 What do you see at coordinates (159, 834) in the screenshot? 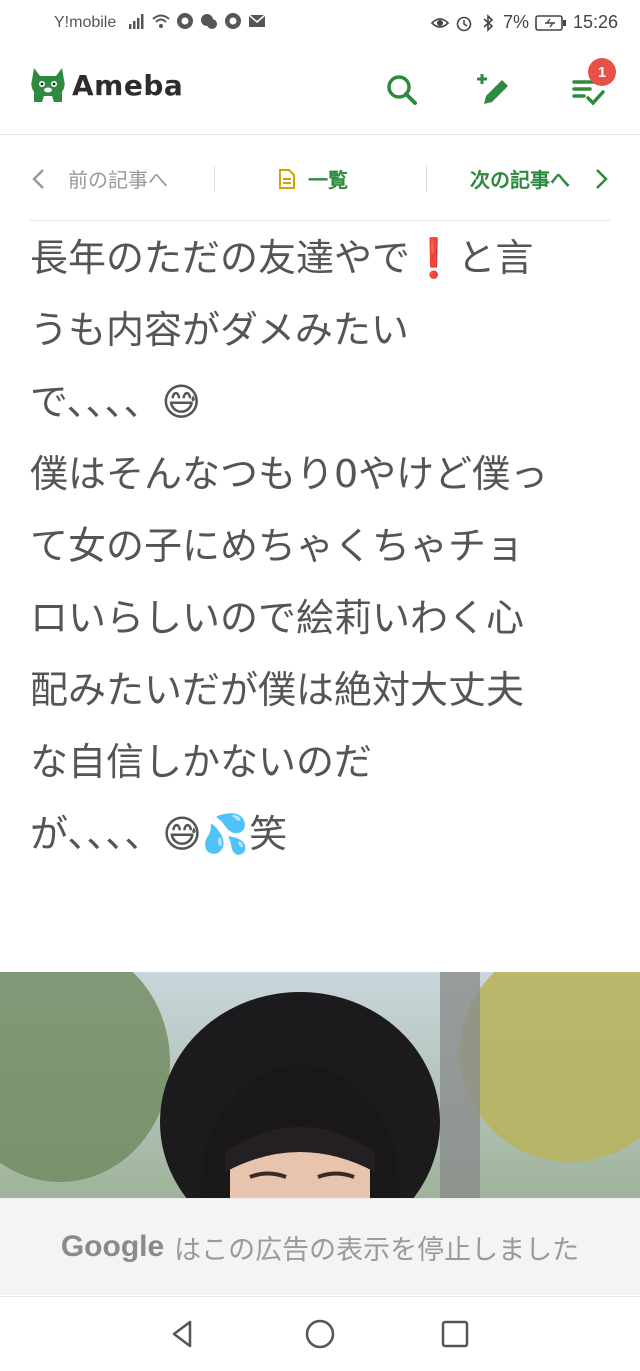
I see `article-line: が、、、、😅💦笑` at bounding box center [159, 834].